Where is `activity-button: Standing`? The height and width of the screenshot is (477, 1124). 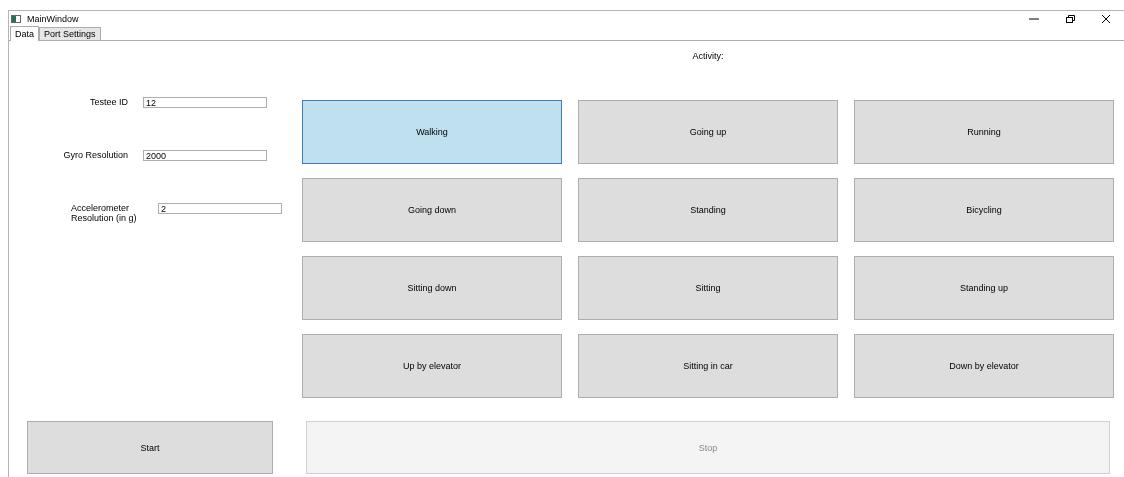
activity-button: Standing is located at coordinates (708, 210).